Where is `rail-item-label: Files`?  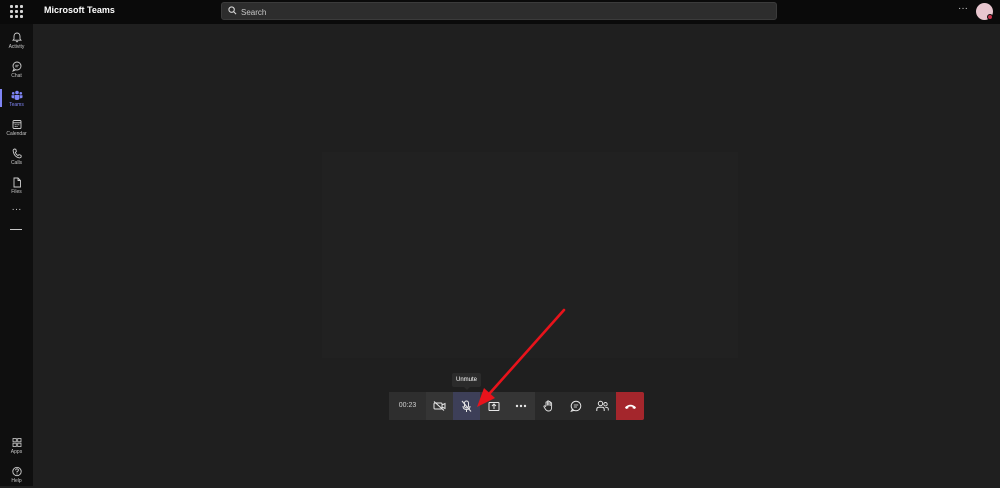 rail-item-label: Files is located at coordinates (16, 192).